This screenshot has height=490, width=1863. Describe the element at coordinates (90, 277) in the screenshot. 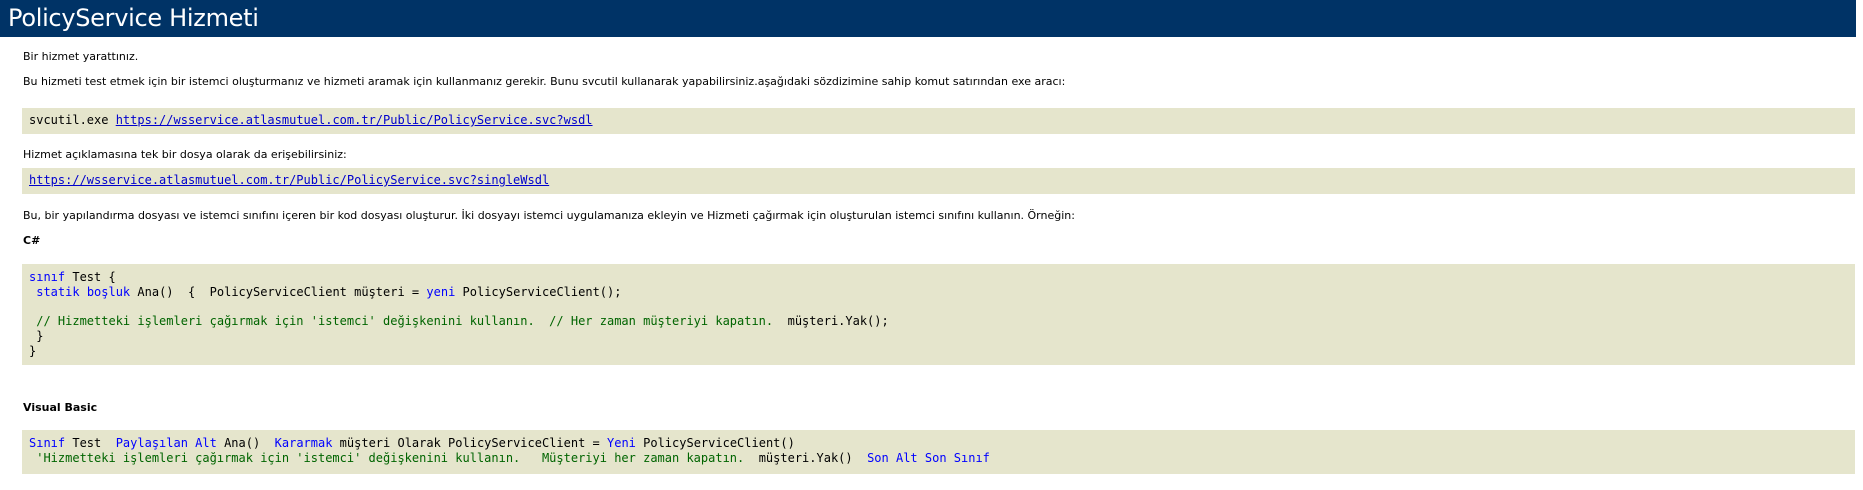

I see `csharp-code-text: Test {` at that location.